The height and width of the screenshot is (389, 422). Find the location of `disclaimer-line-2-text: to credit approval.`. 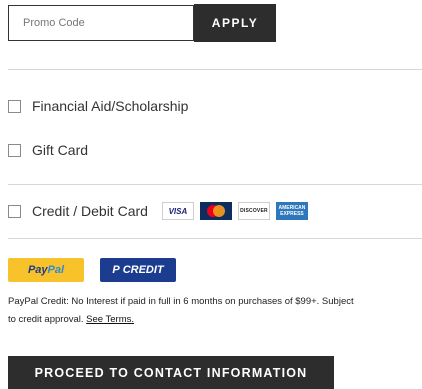

disclaimer-line-2-text: to credit approval. is located at coordinates (46, 319).